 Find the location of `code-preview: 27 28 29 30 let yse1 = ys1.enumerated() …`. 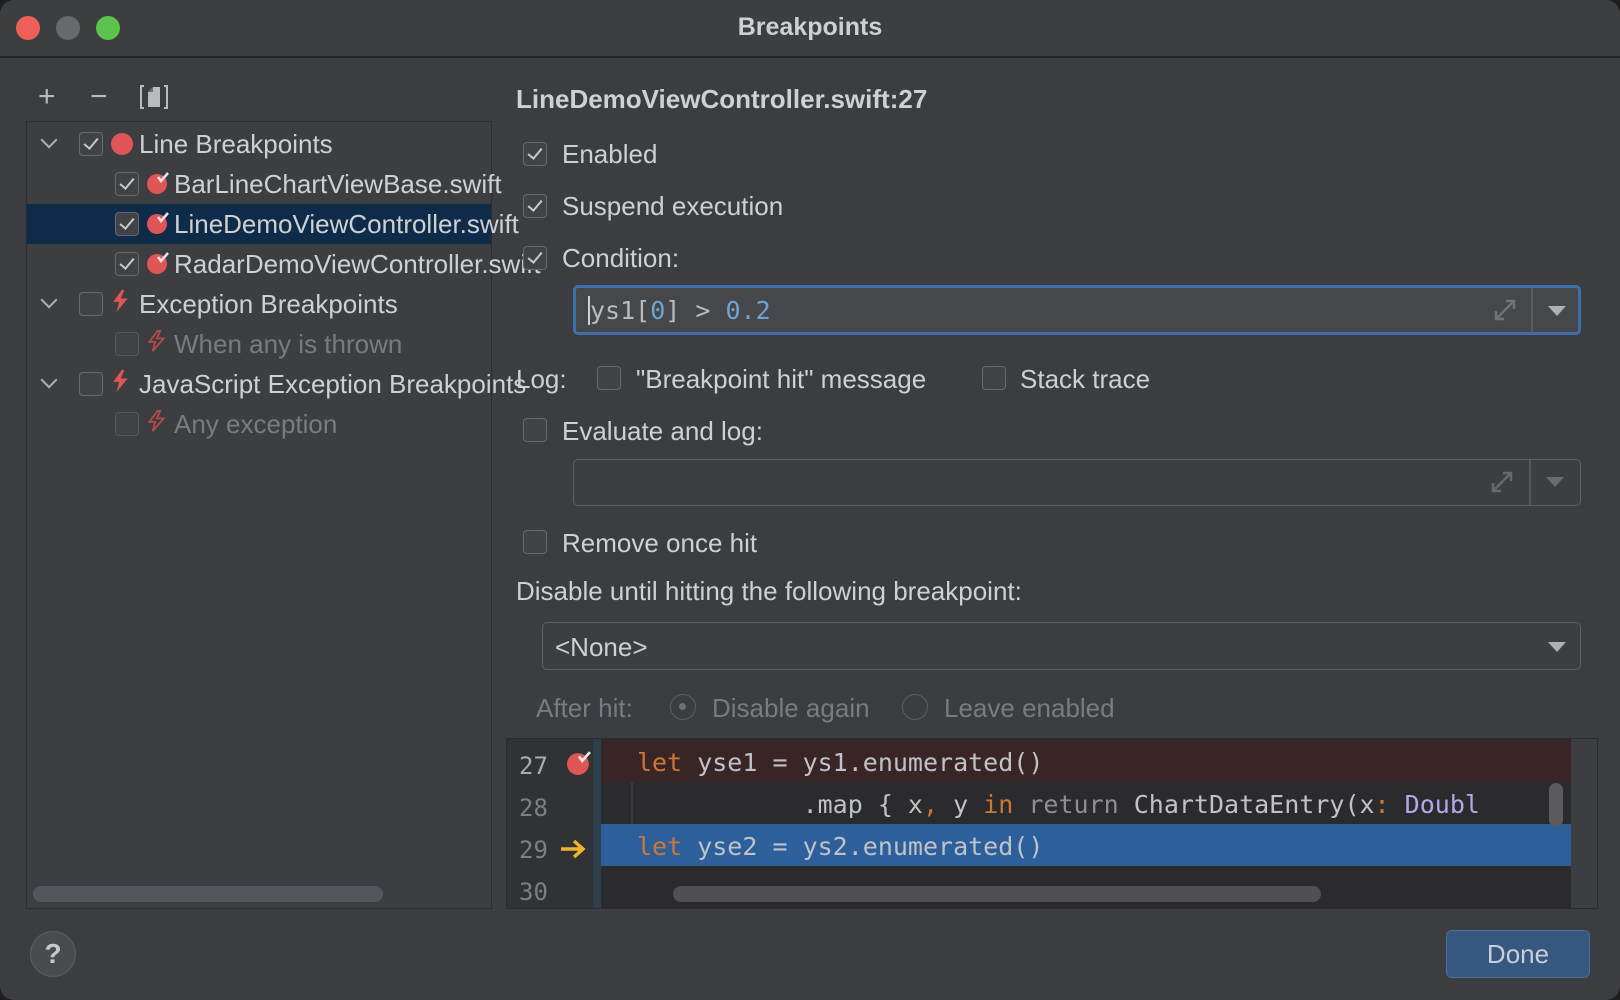

code-preview: 27 28 29 30 let yse1 = ys1.enumerated() … is located at coordinates (1052, 823).